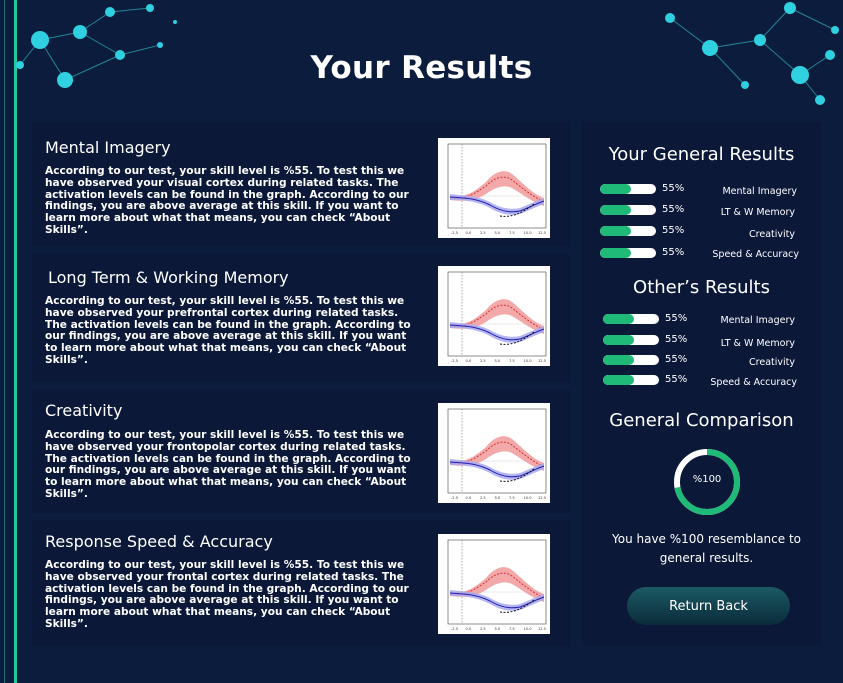 This screenshot has width=843, height=683. Describe the element at coordinates (759, 191) in the screenshot. I see `general-label: Mental Imagery` at that location.